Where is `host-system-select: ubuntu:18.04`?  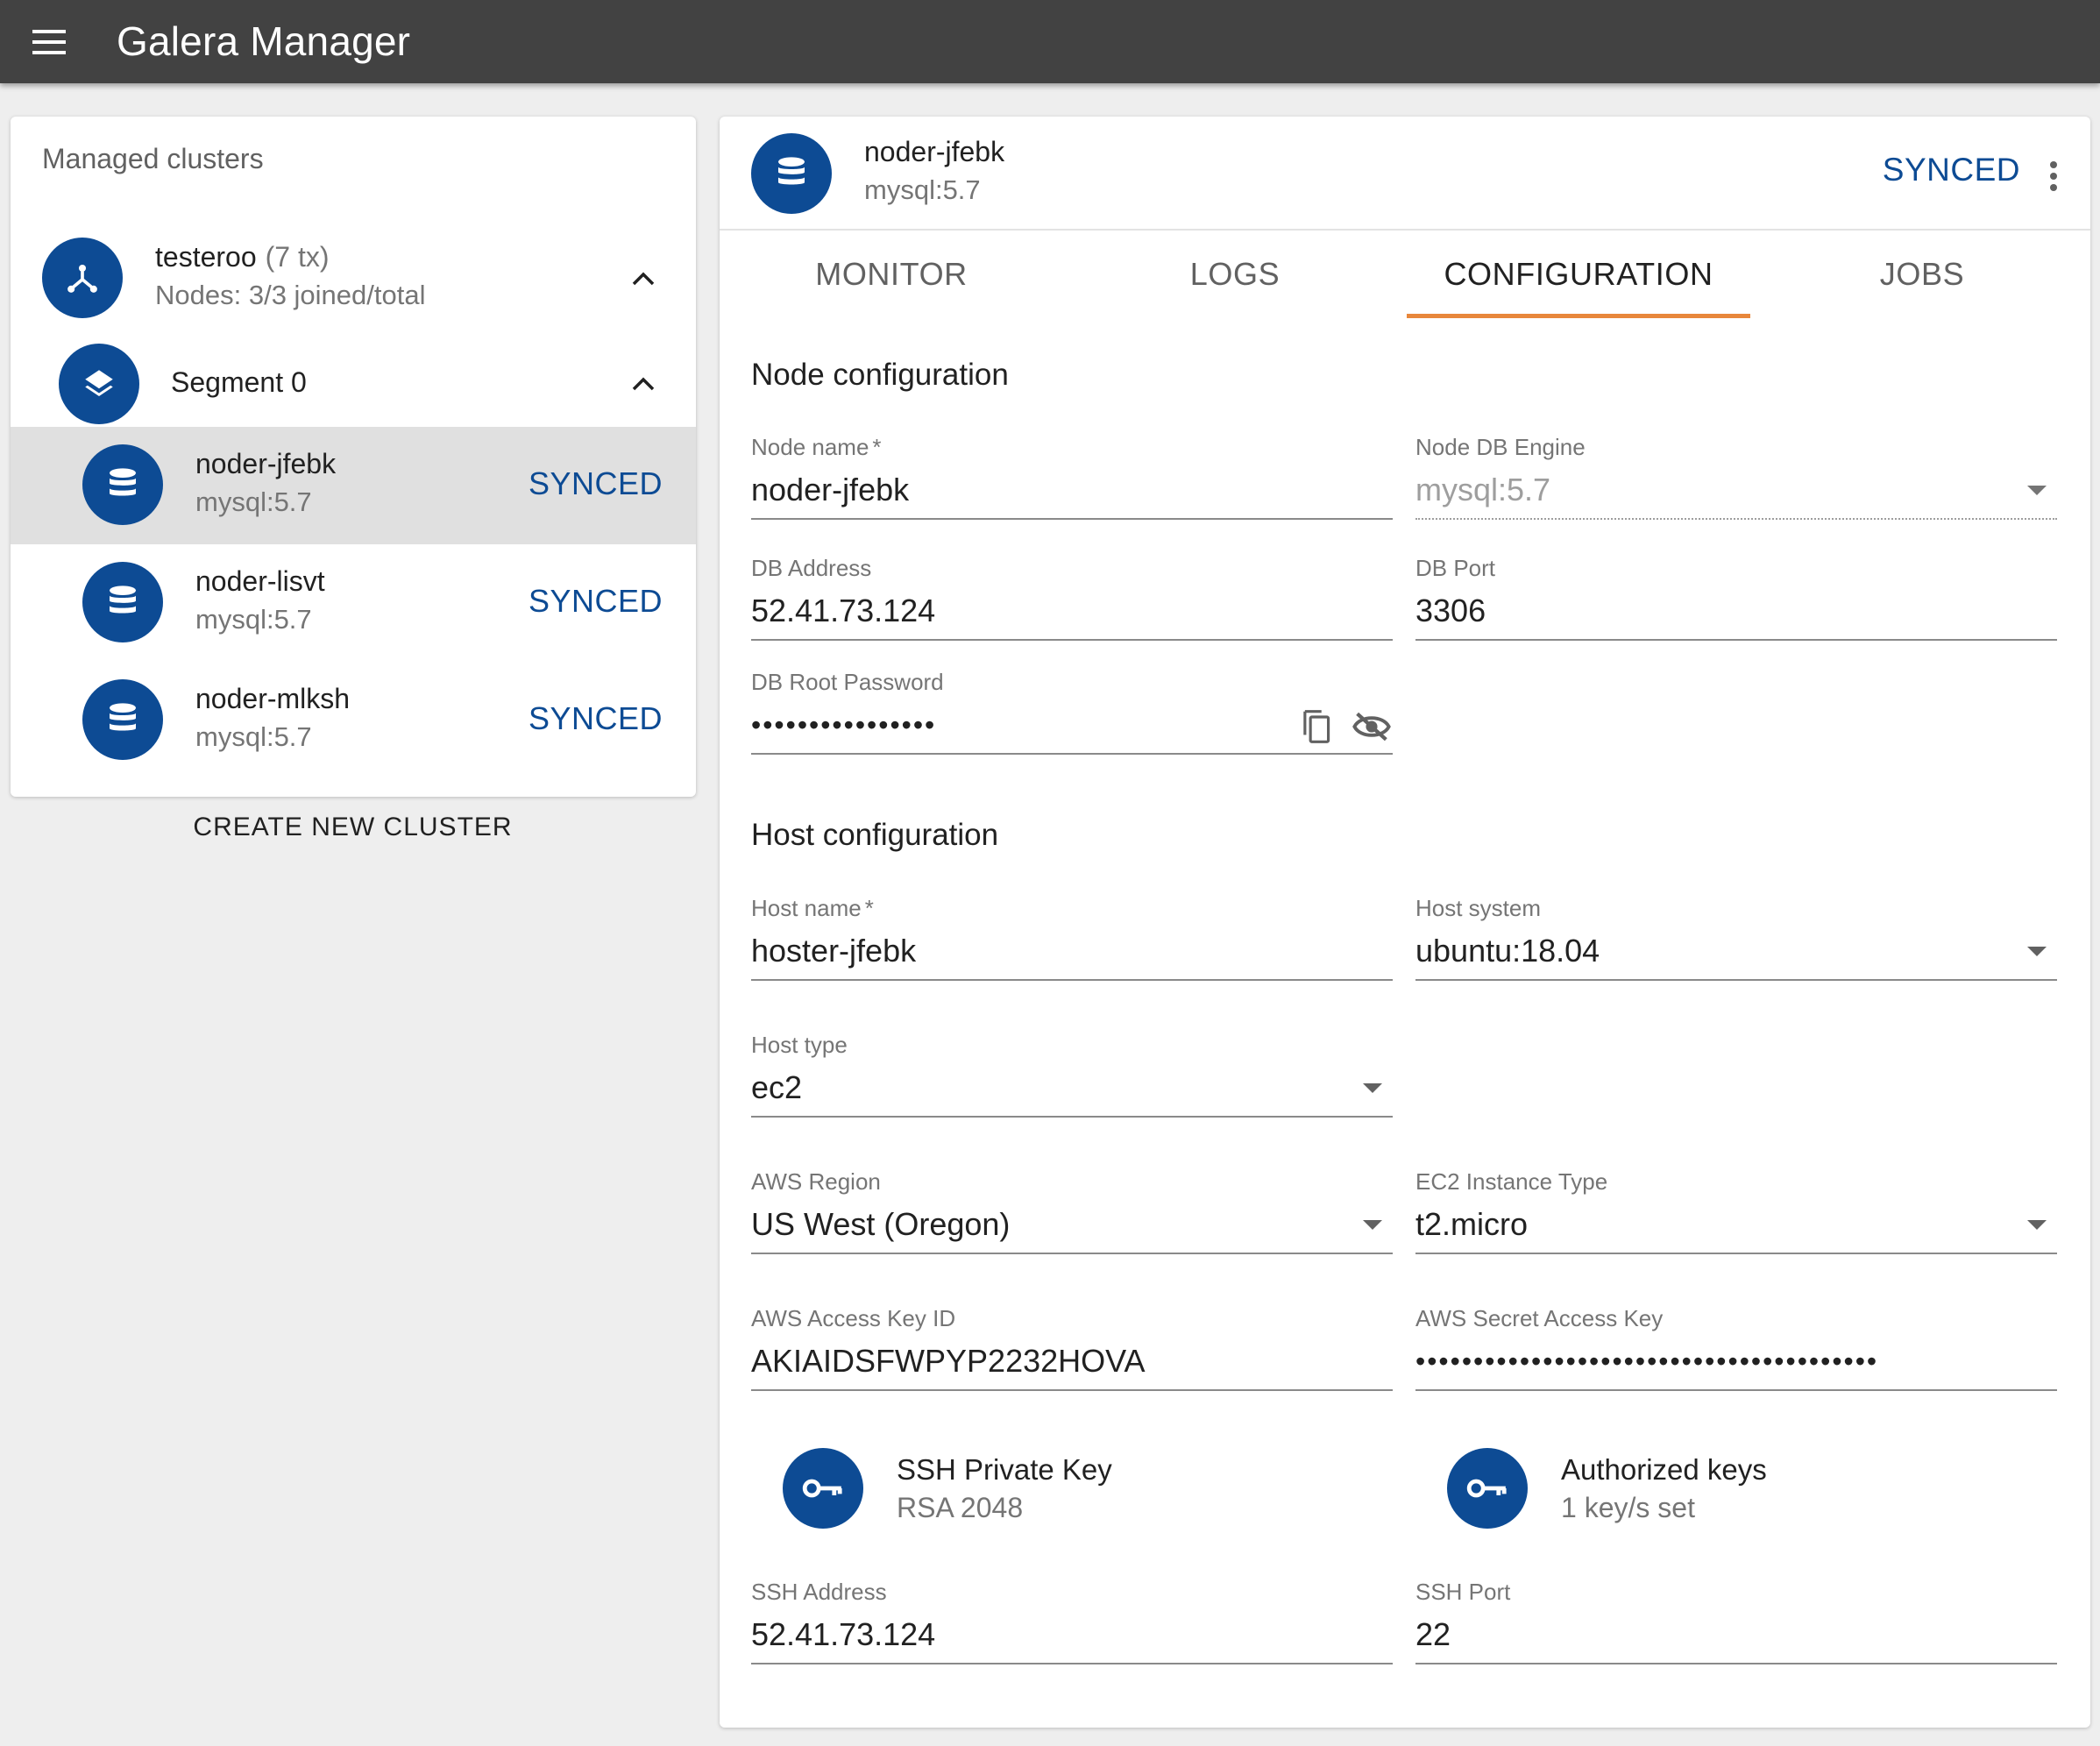 host-system-select: ubuntu:18.04 is located at coordinates (1736, 951).